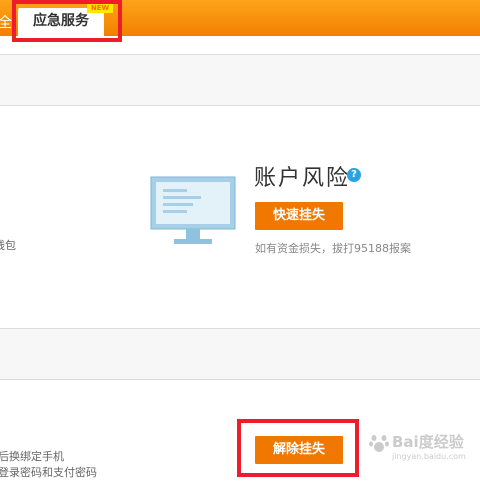 The height and width of the screenshot is (483, 480). I want to click on help-icon: ?, so click(354, 175).